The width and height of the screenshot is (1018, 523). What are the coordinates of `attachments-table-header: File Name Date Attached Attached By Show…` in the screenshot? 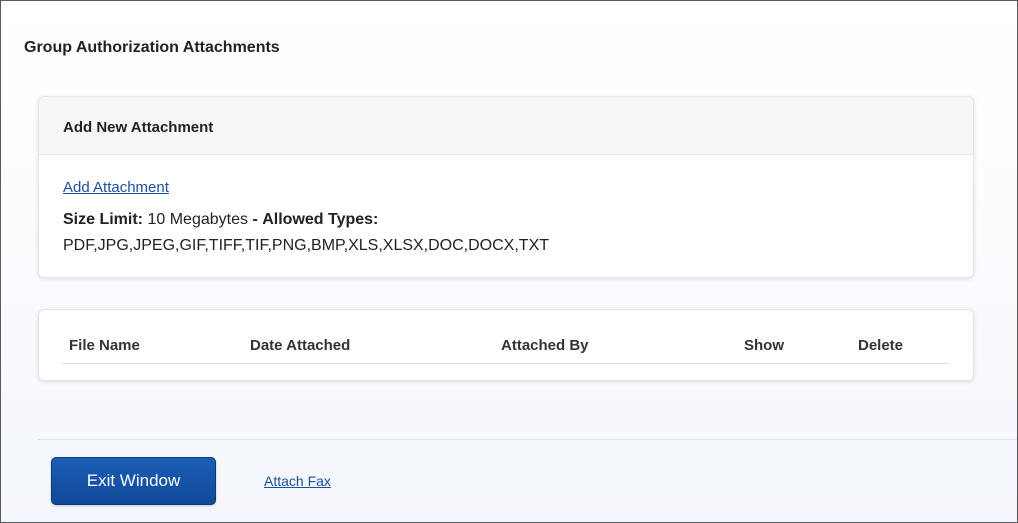 It's located at (505, 350).